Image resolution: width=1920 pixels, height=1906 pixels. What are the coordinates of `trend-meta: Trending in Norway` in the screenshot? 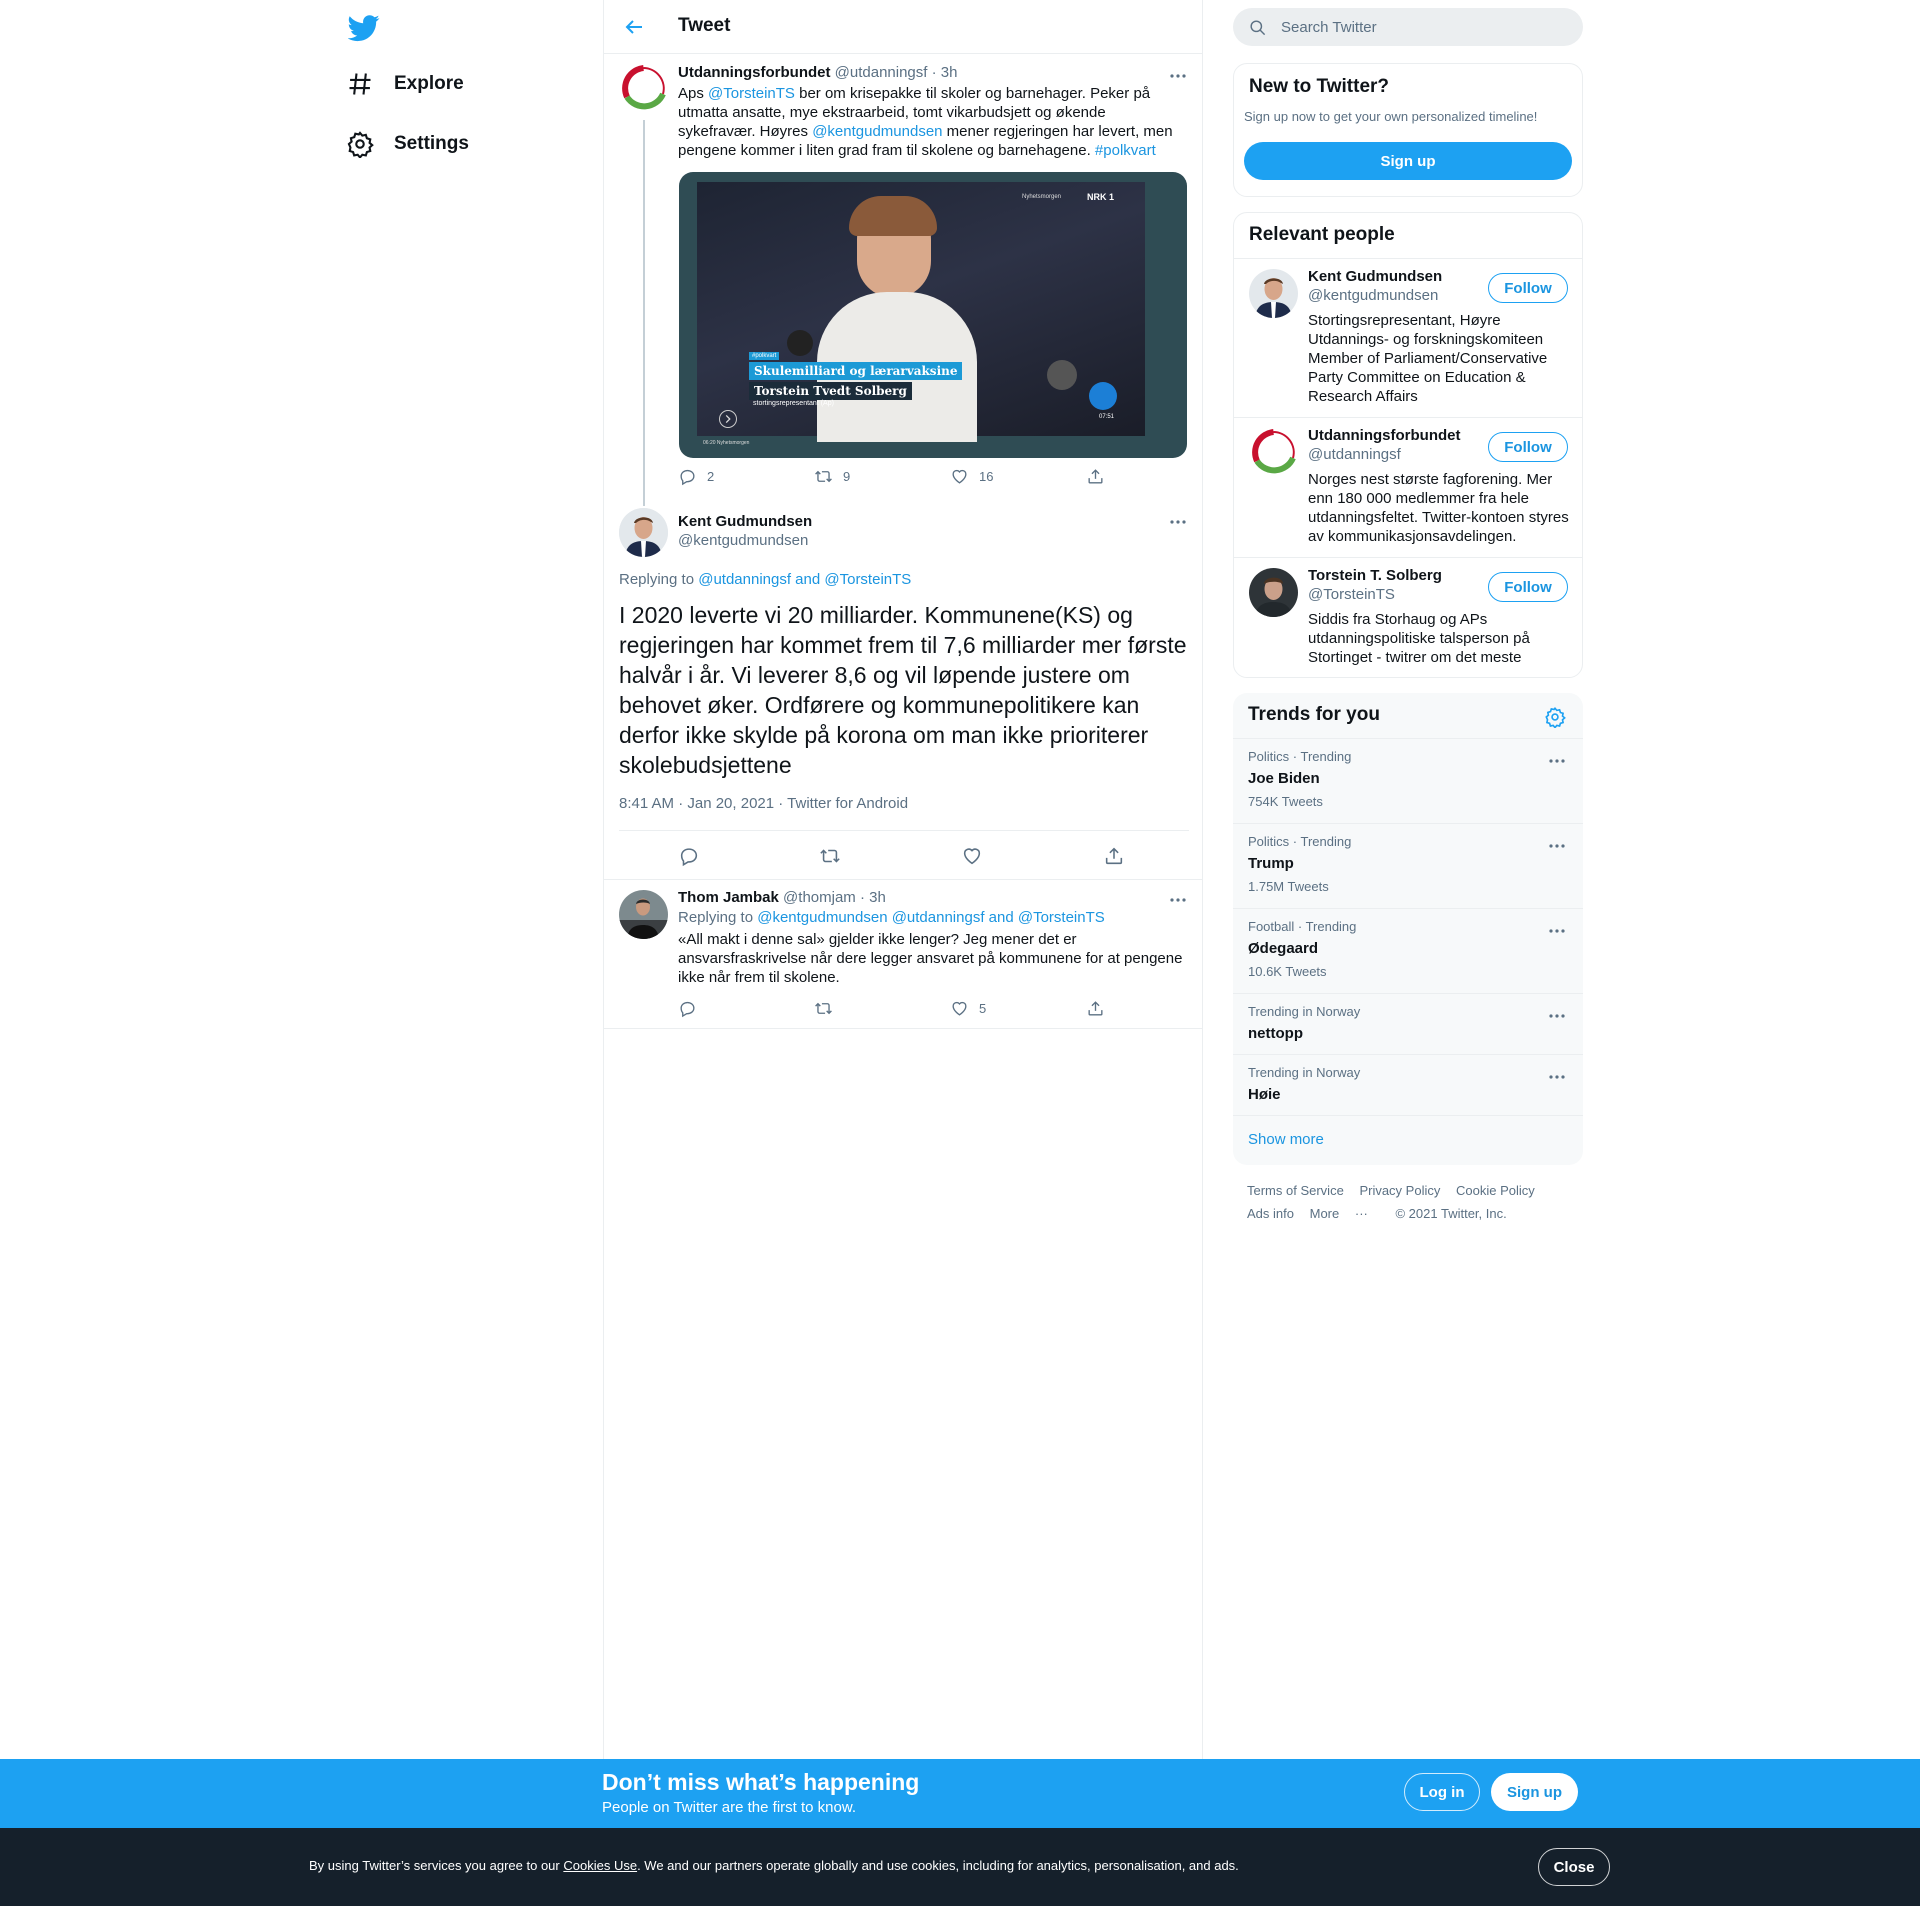 It's located at (1304, 1011).